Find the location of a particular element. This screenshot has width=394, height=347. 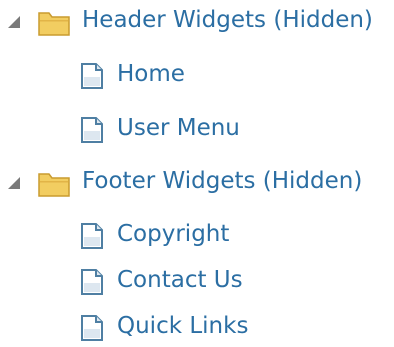

tree-leaf-copyright: Copyright is located at coordinates (197, 234).